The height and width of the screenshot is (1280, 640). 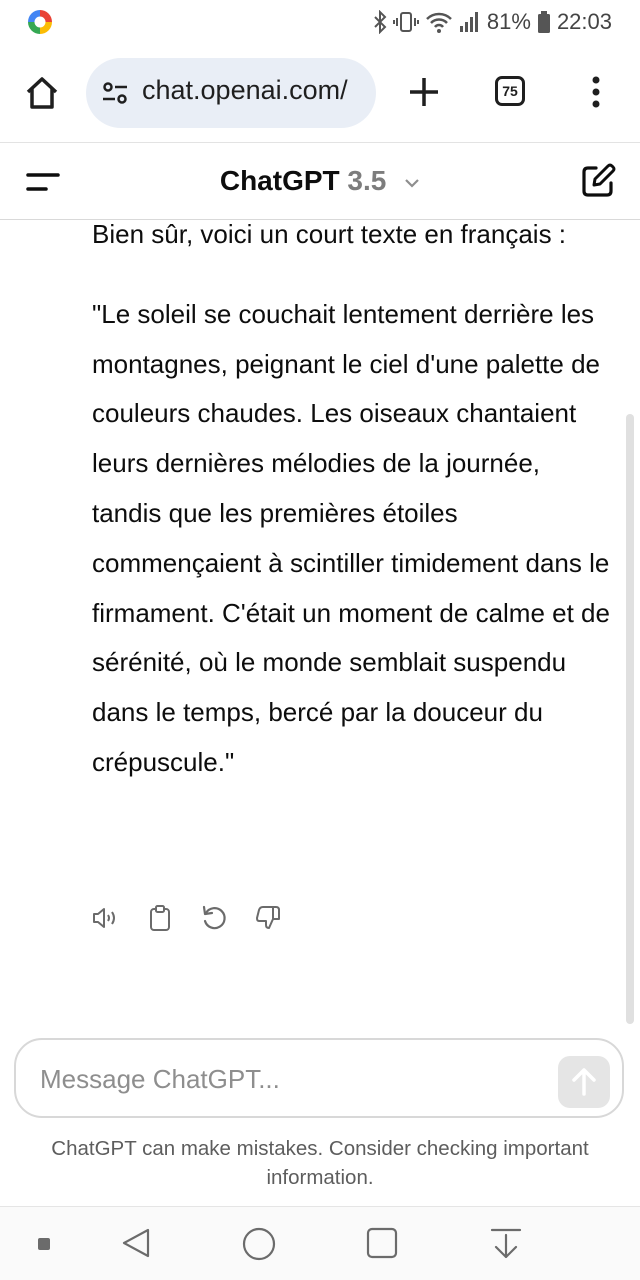 I want to click on recents-icon, so click(x=382, y=1243).